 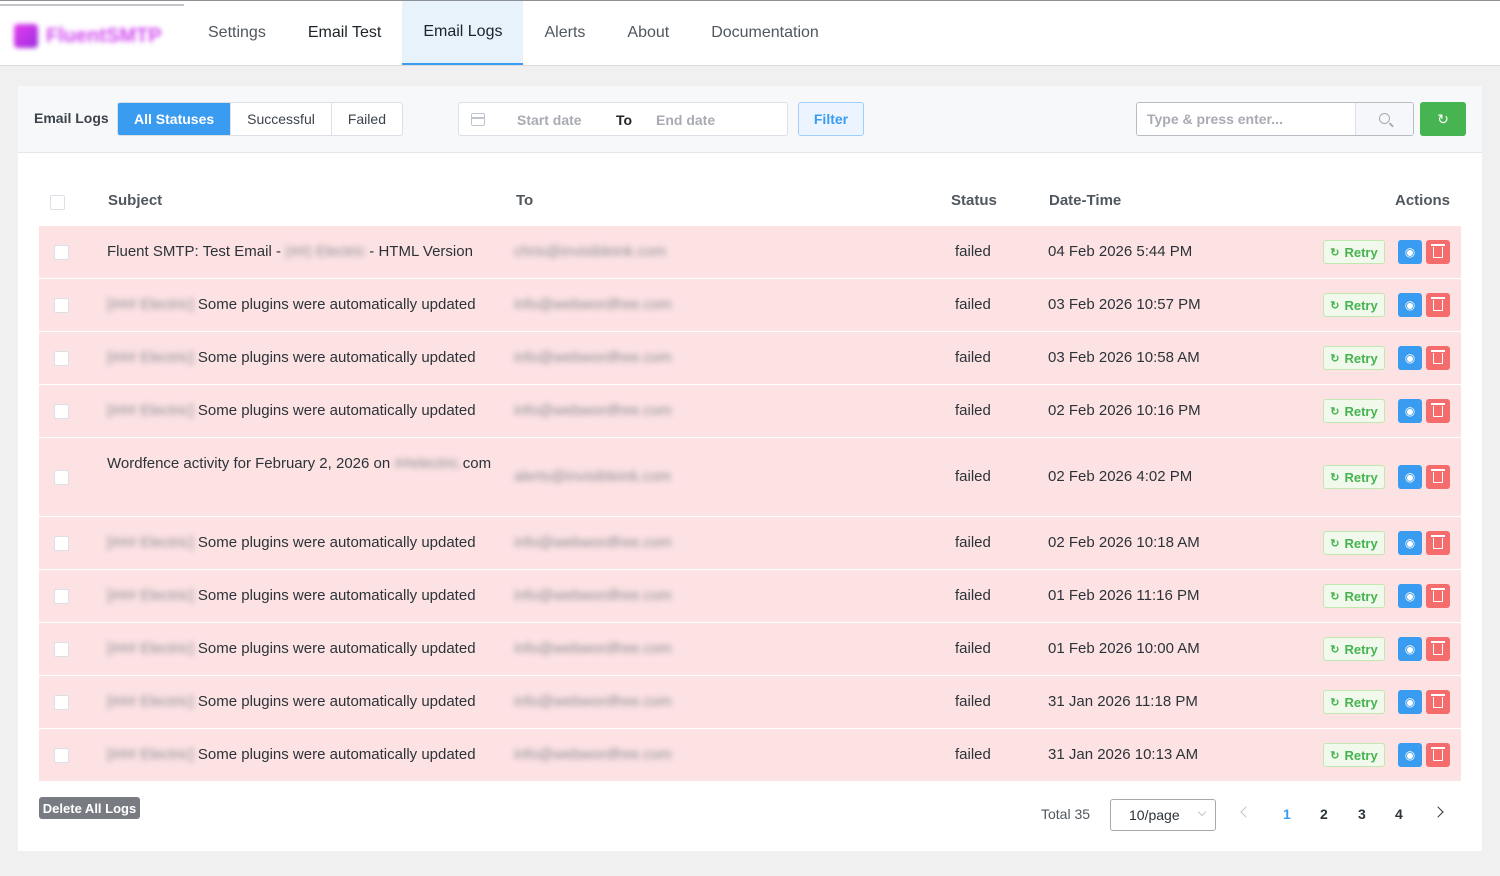 I want to click on datetime-cell: 02 Feb 2026 10:16 PM, so click(x=1124, y=410).